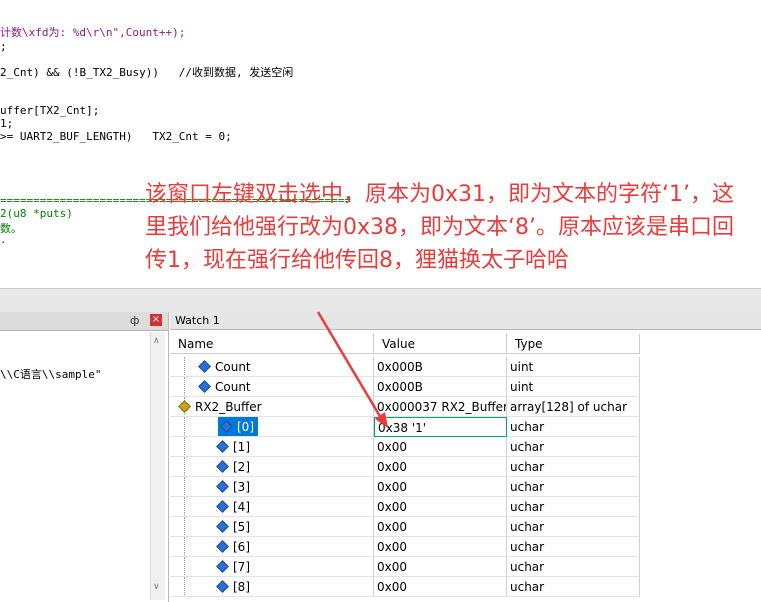 Image resolution: width=761 pixels, height=602 pixels. I want to click on watch-name: [7], so click(233, 566).